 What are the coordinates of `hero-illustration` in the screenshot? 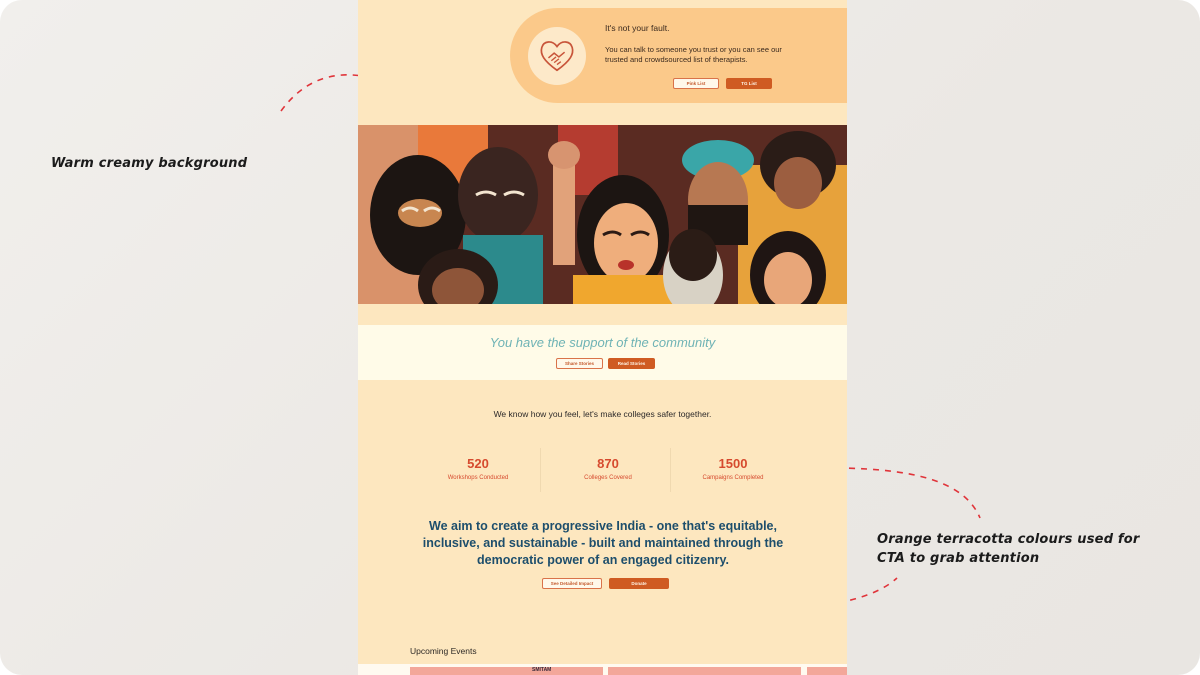 It's located at (602, 214).